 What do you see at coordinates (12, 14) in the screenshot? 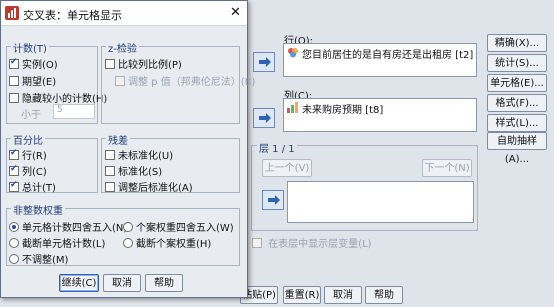
I see `spss-app-icon` at bounding box center [12, 14].